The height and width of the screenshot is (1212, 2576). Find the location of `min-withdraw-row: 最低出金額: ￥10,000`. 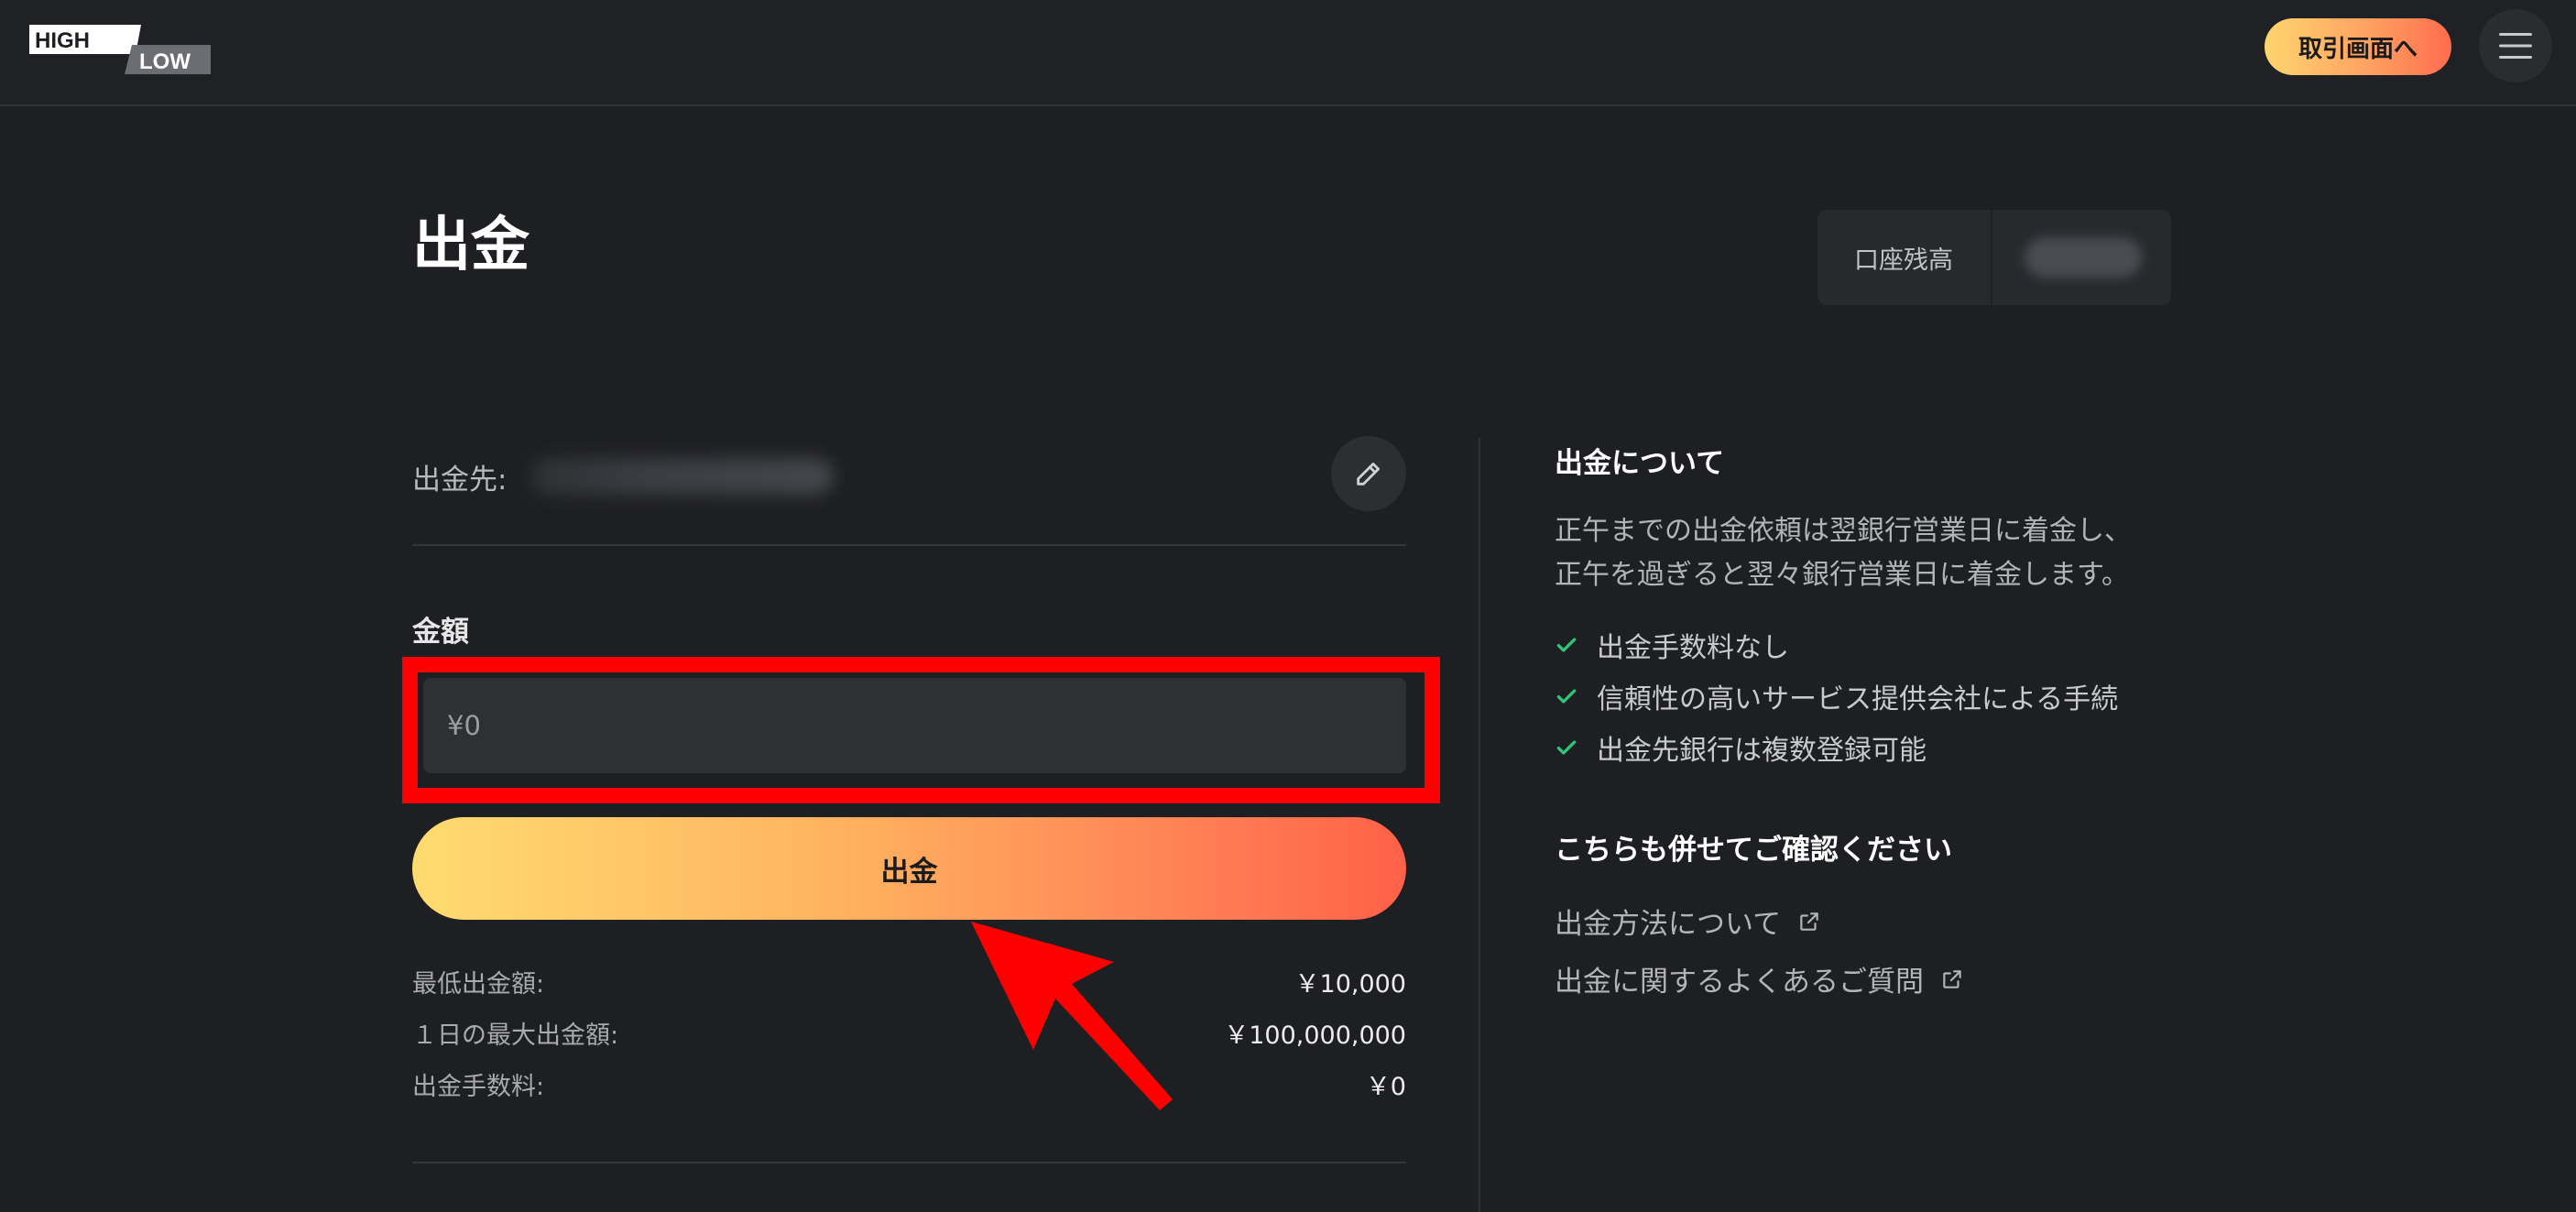

min-withdraw-row: 最低出金額: ￥10,000 is located at coordinates (909, 981).